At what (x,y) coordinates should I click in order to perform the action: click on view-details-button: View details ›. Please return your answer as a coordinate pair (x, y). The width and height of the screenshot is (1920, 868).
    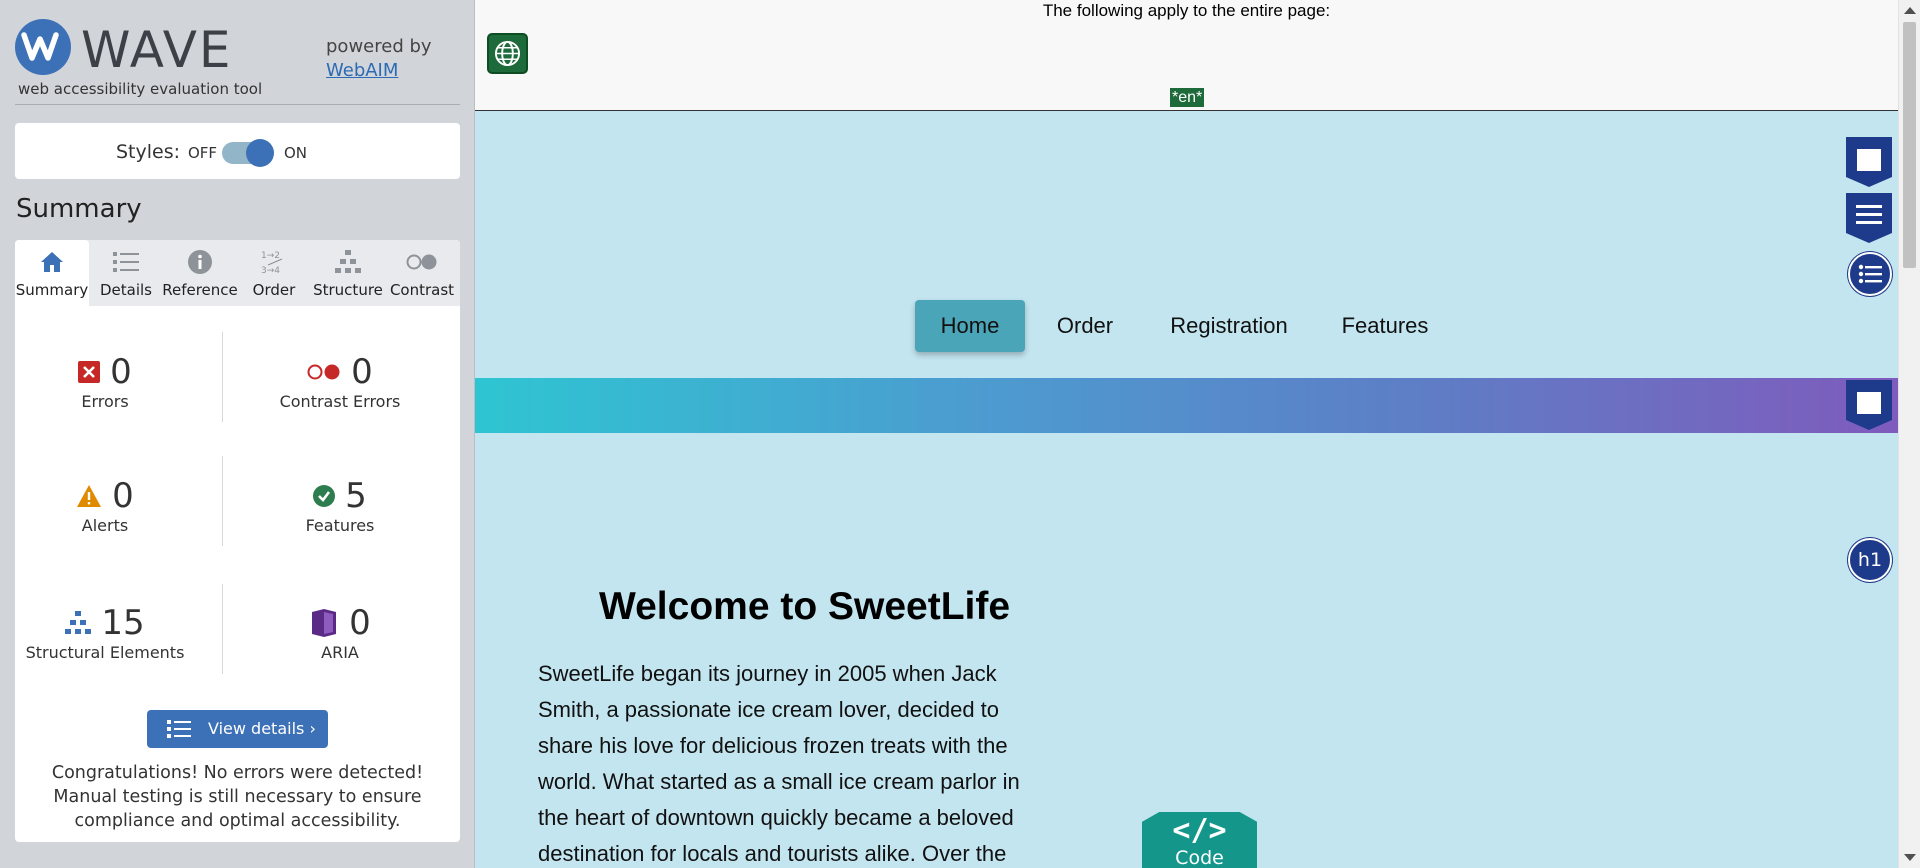
    Looking at the image, I should click on (237, 729).